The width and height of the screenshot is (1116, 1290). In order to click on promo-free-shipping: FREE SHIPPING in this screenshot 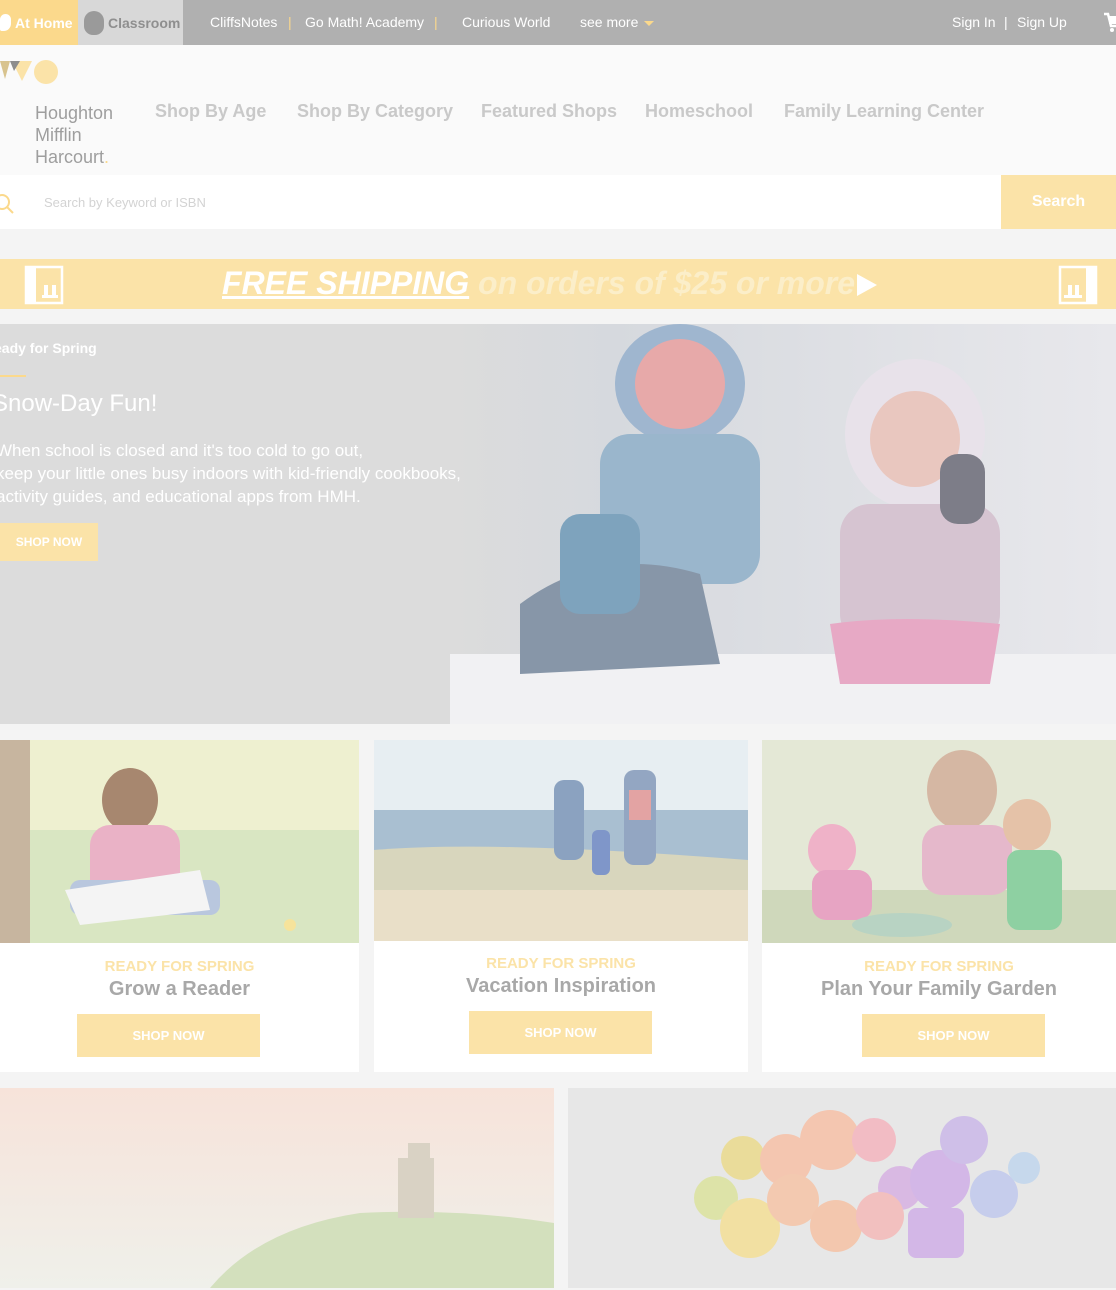, I will do `click(346, 283)`.